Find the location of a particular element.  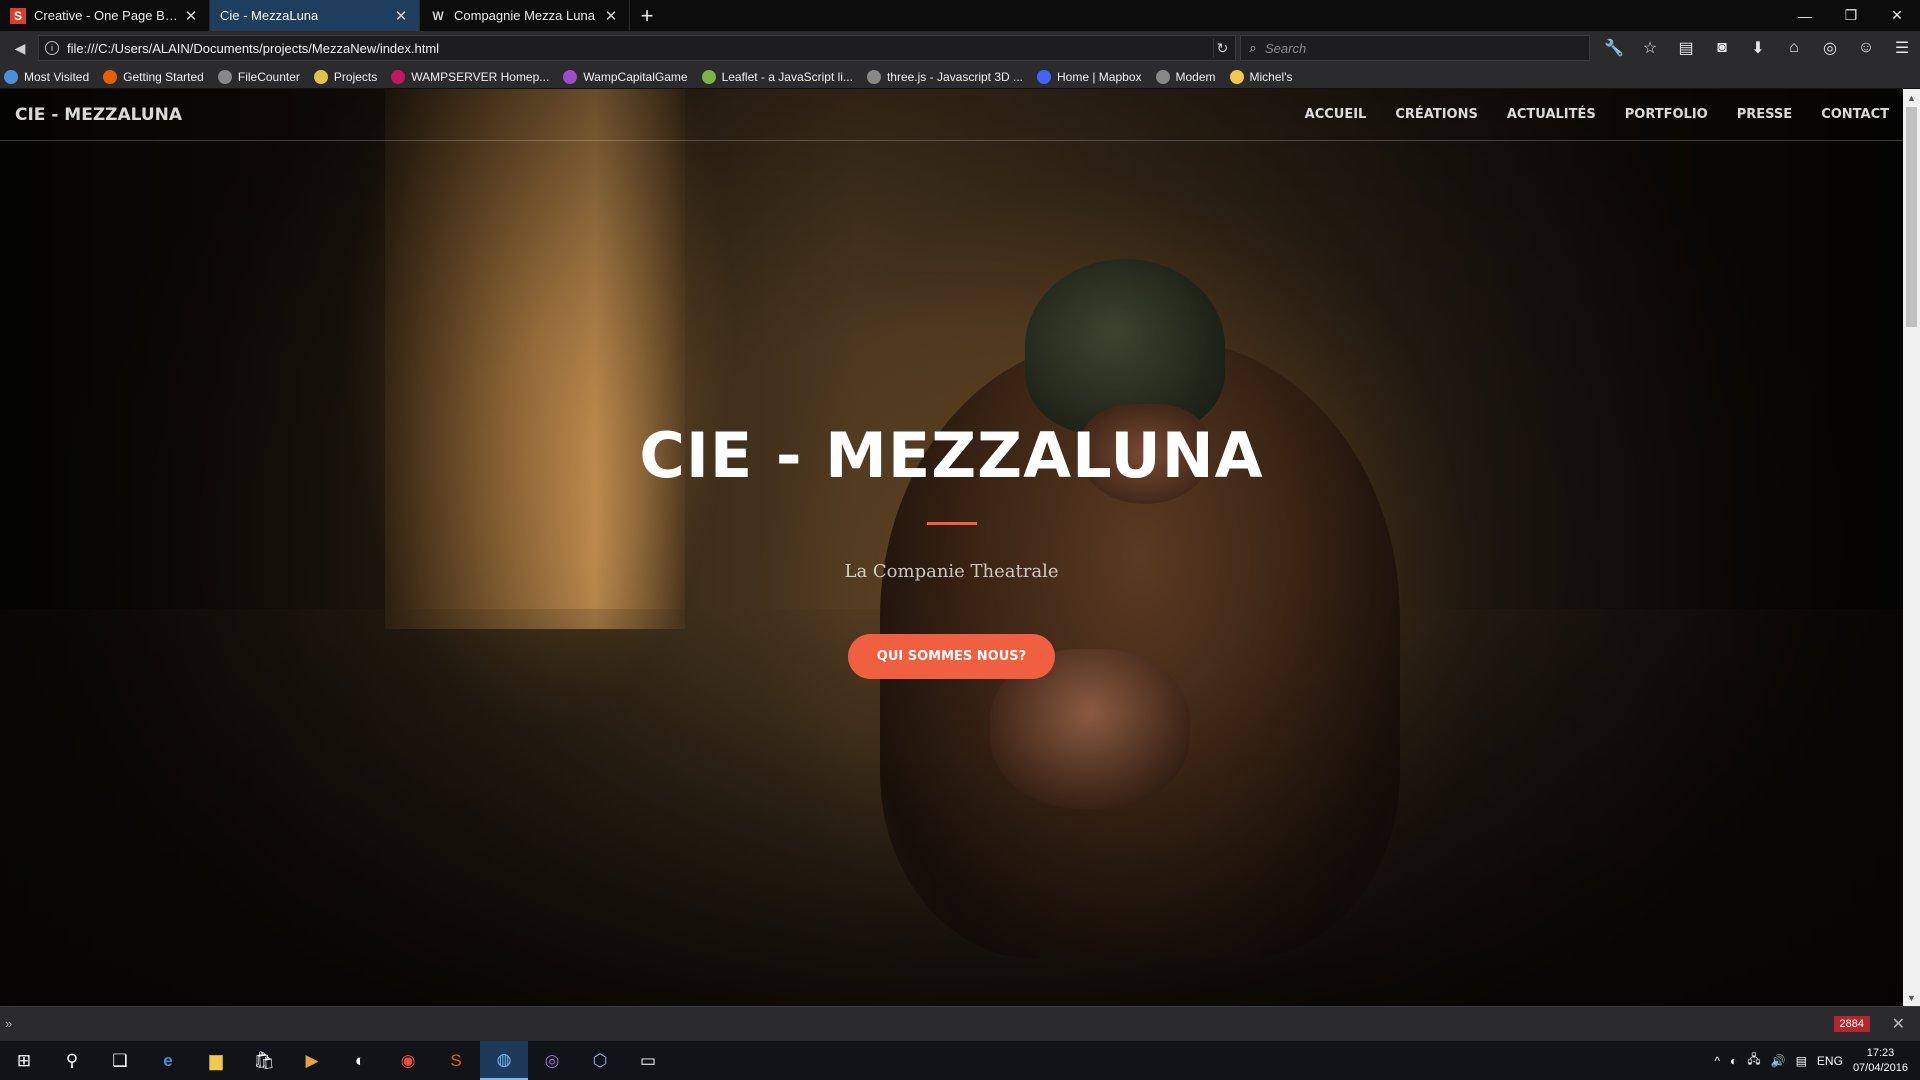

menu-item-actualites: ACTUALITÉS is located at coordinates (1551, 114).